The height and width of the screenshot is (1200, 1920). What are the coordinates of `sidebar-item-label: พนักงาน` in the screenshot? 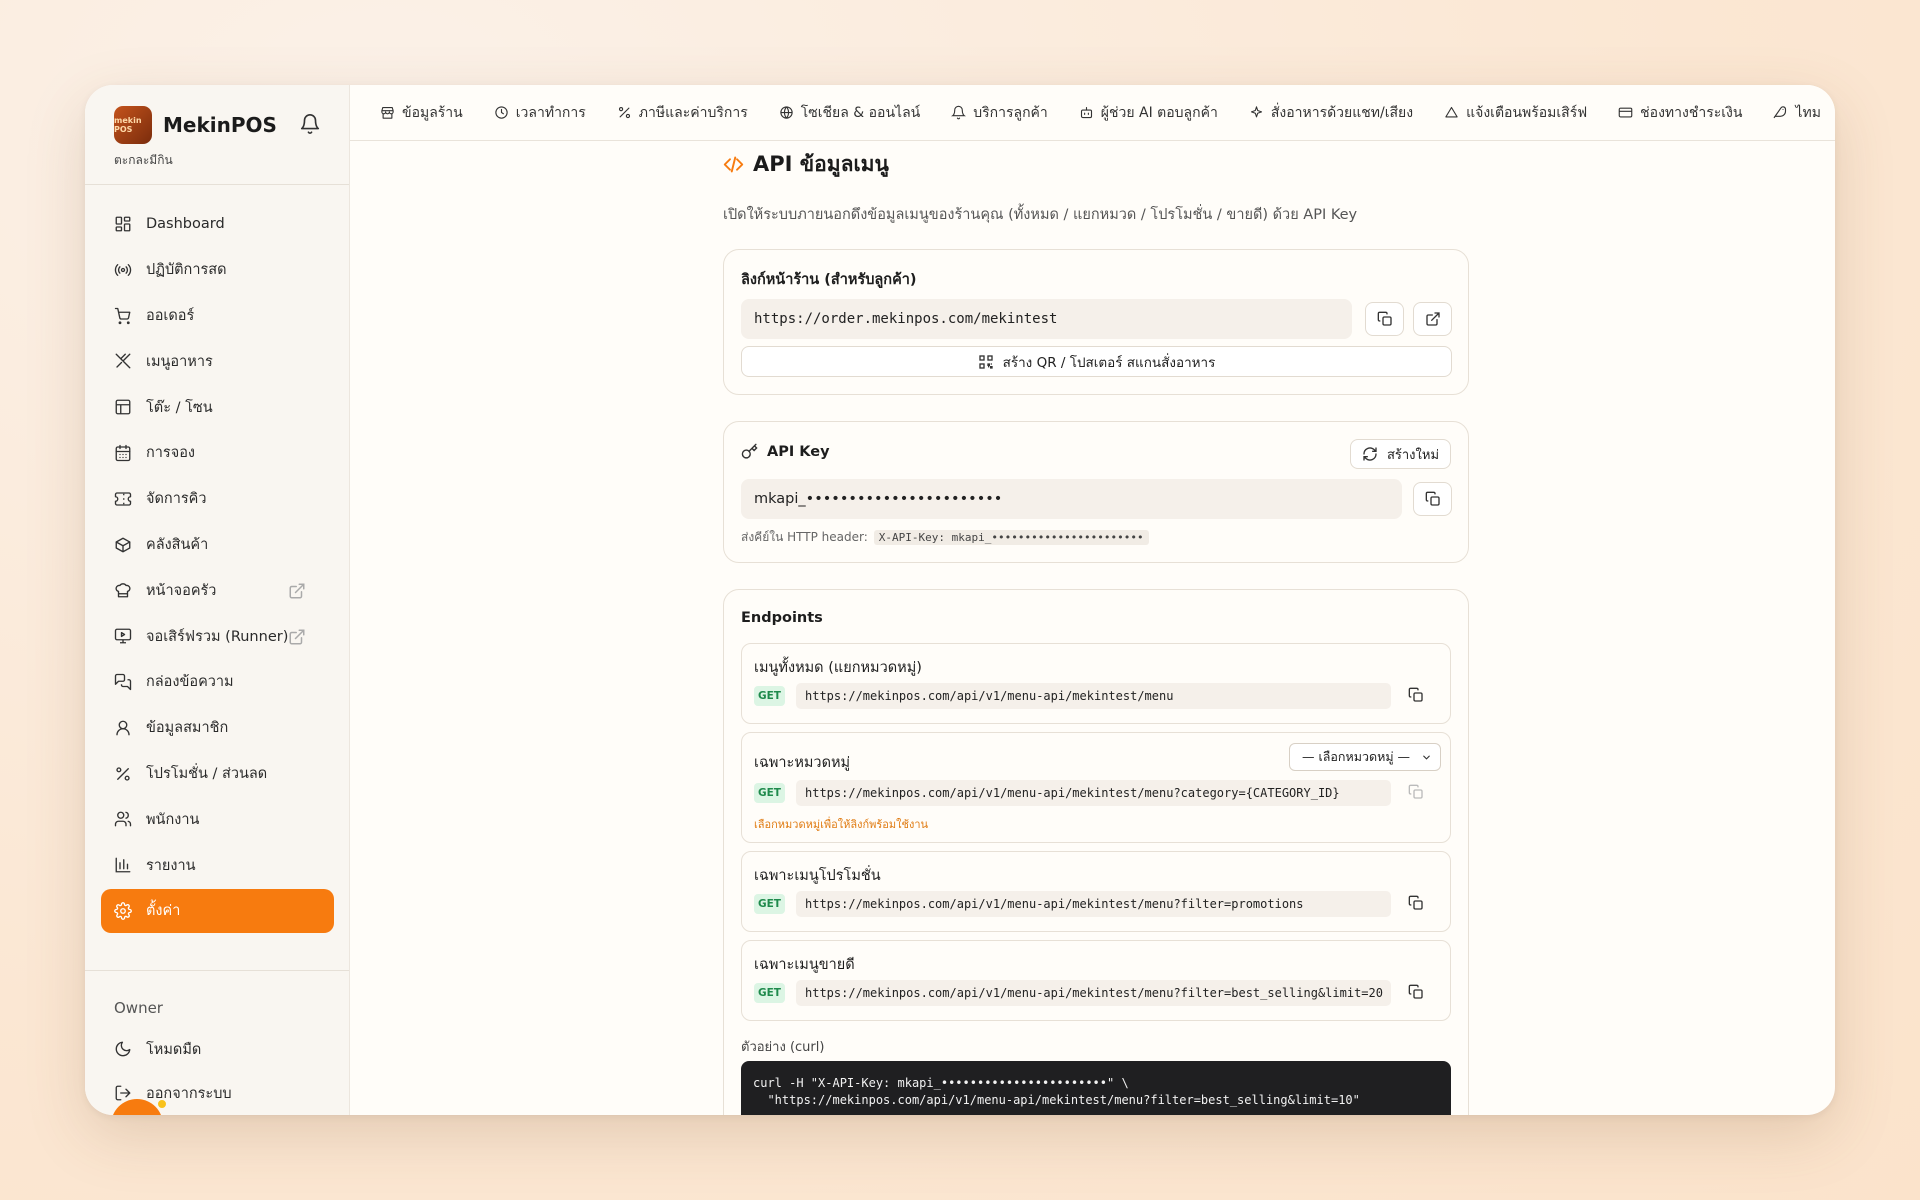 It's located at (173, 819).